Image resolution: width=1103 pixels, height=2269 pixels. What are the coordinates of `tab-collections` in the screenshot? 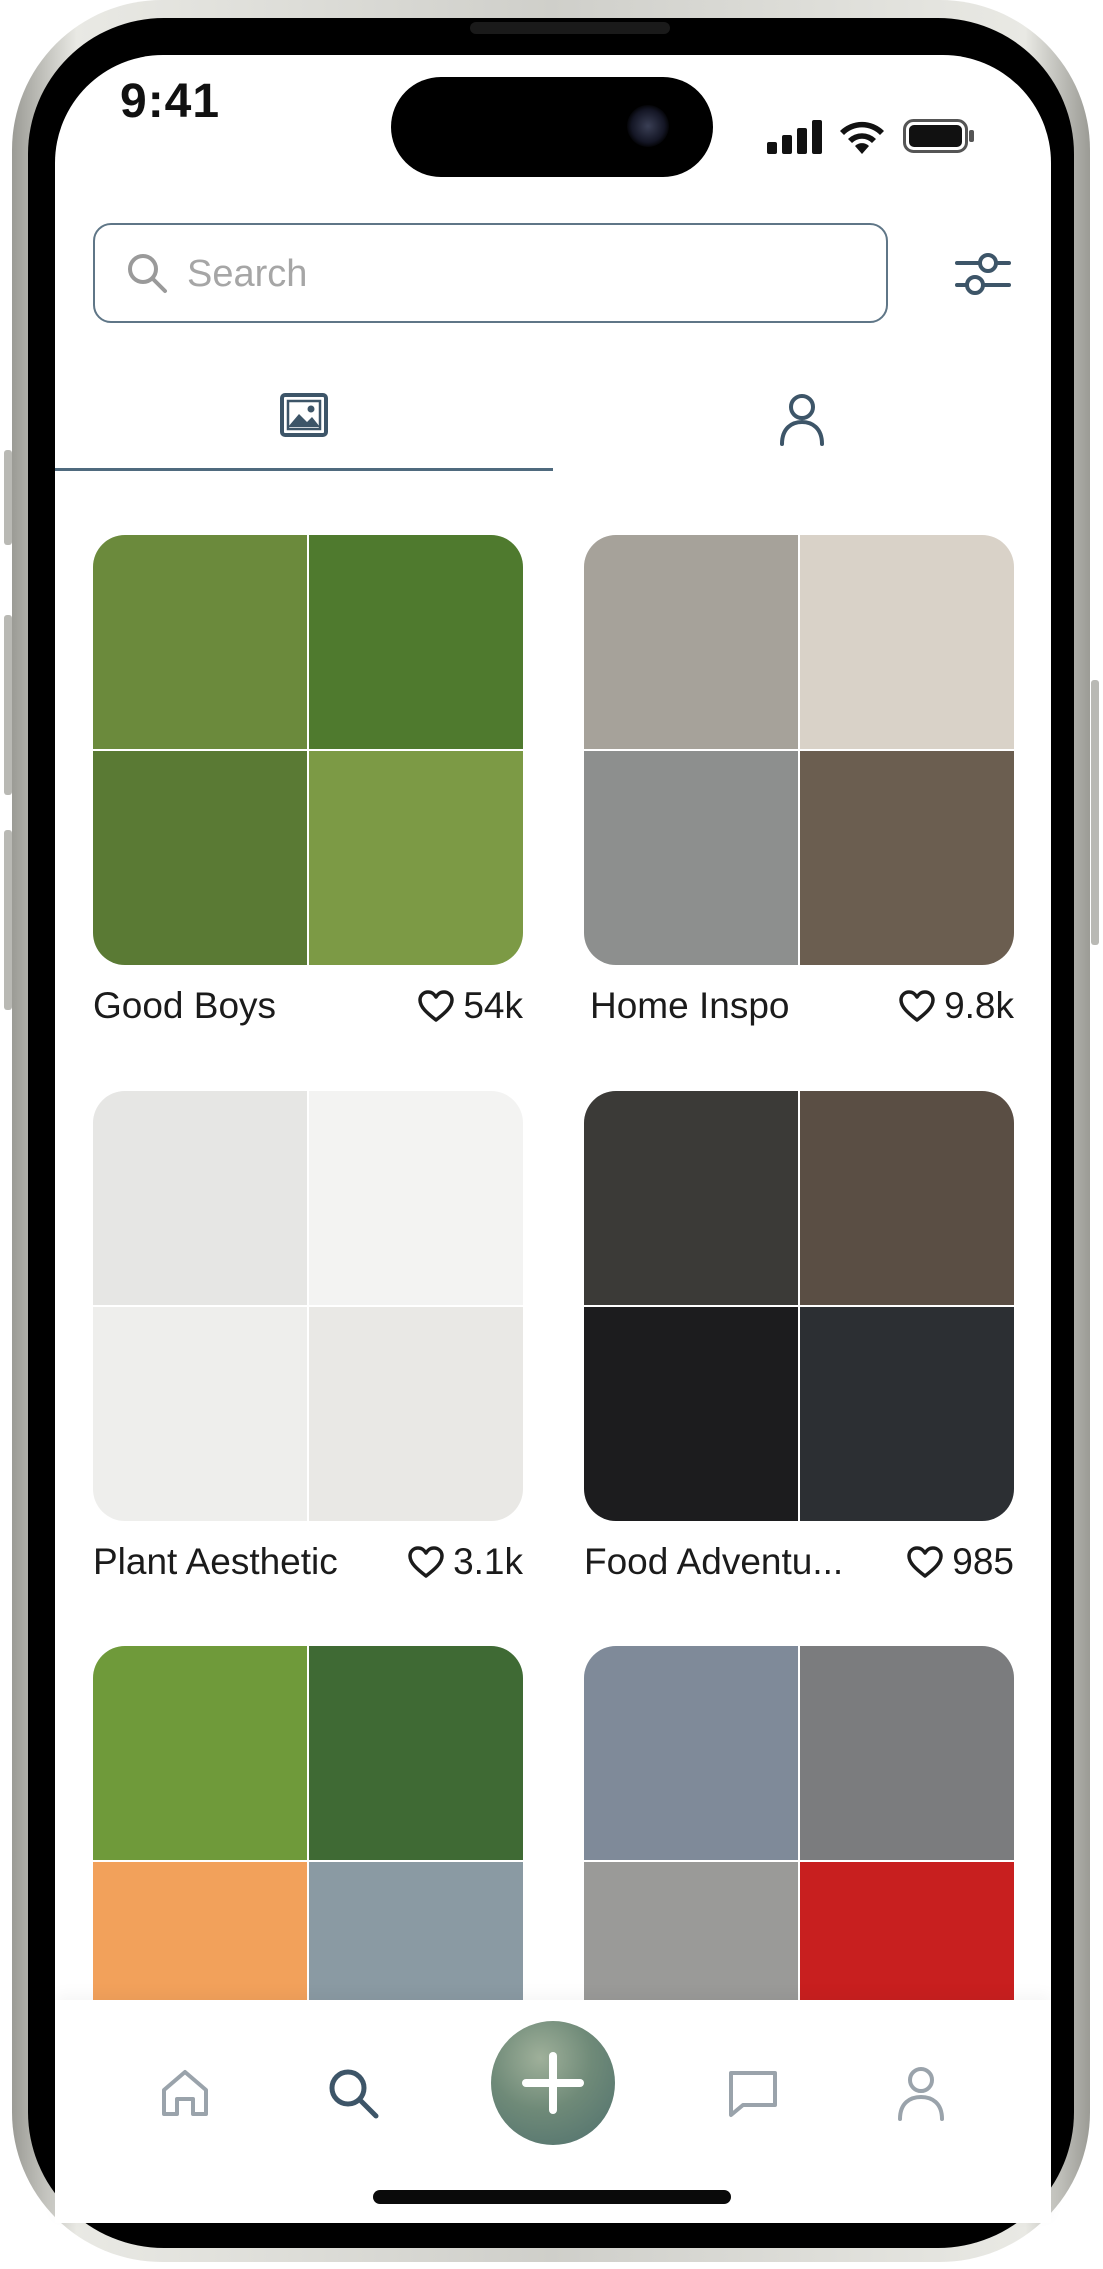 It's located at (304, 426).